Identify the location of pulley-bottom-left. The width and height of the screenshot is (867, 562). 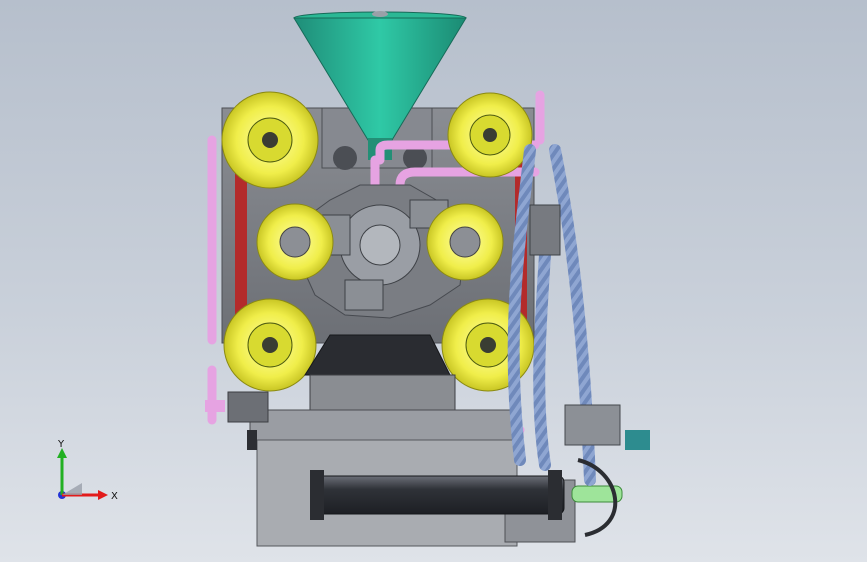
(270, 345).